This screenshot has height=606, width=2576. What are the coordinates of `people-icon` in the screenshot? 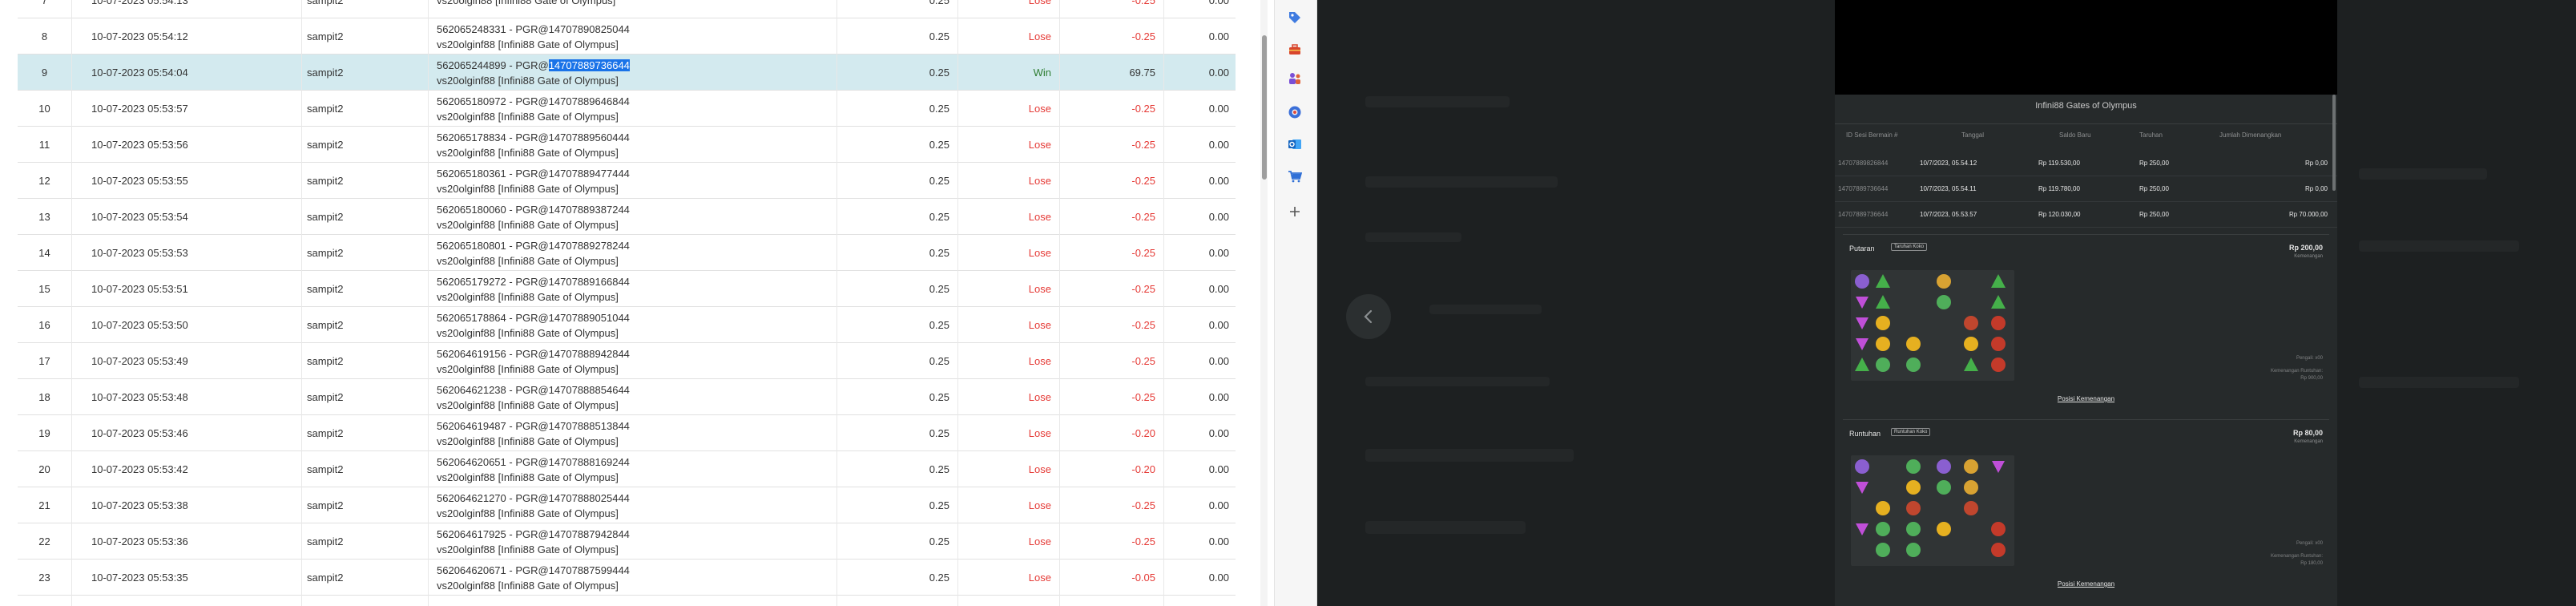 It's located at (1294, 78).